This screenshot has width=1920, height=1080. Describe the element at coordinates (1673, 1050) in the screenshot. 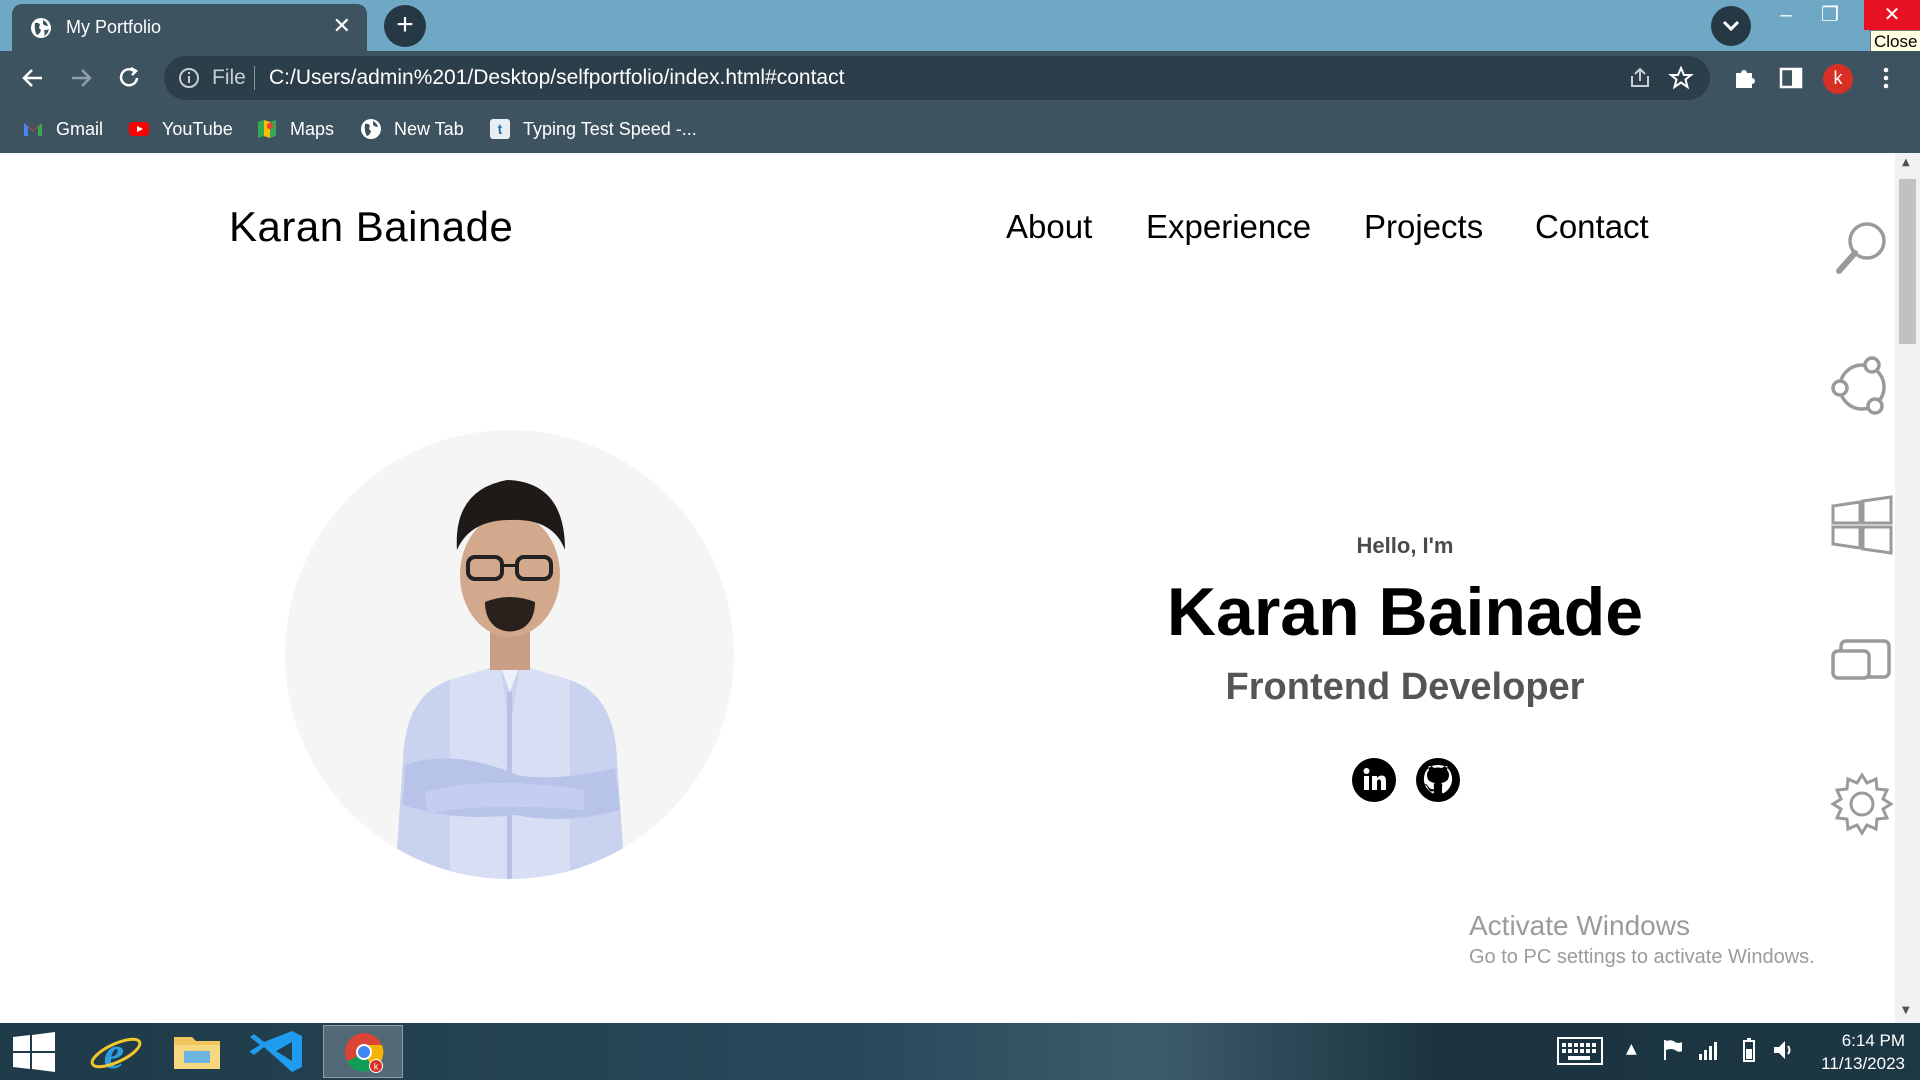

I see `action-center-flag-icon` at that location.